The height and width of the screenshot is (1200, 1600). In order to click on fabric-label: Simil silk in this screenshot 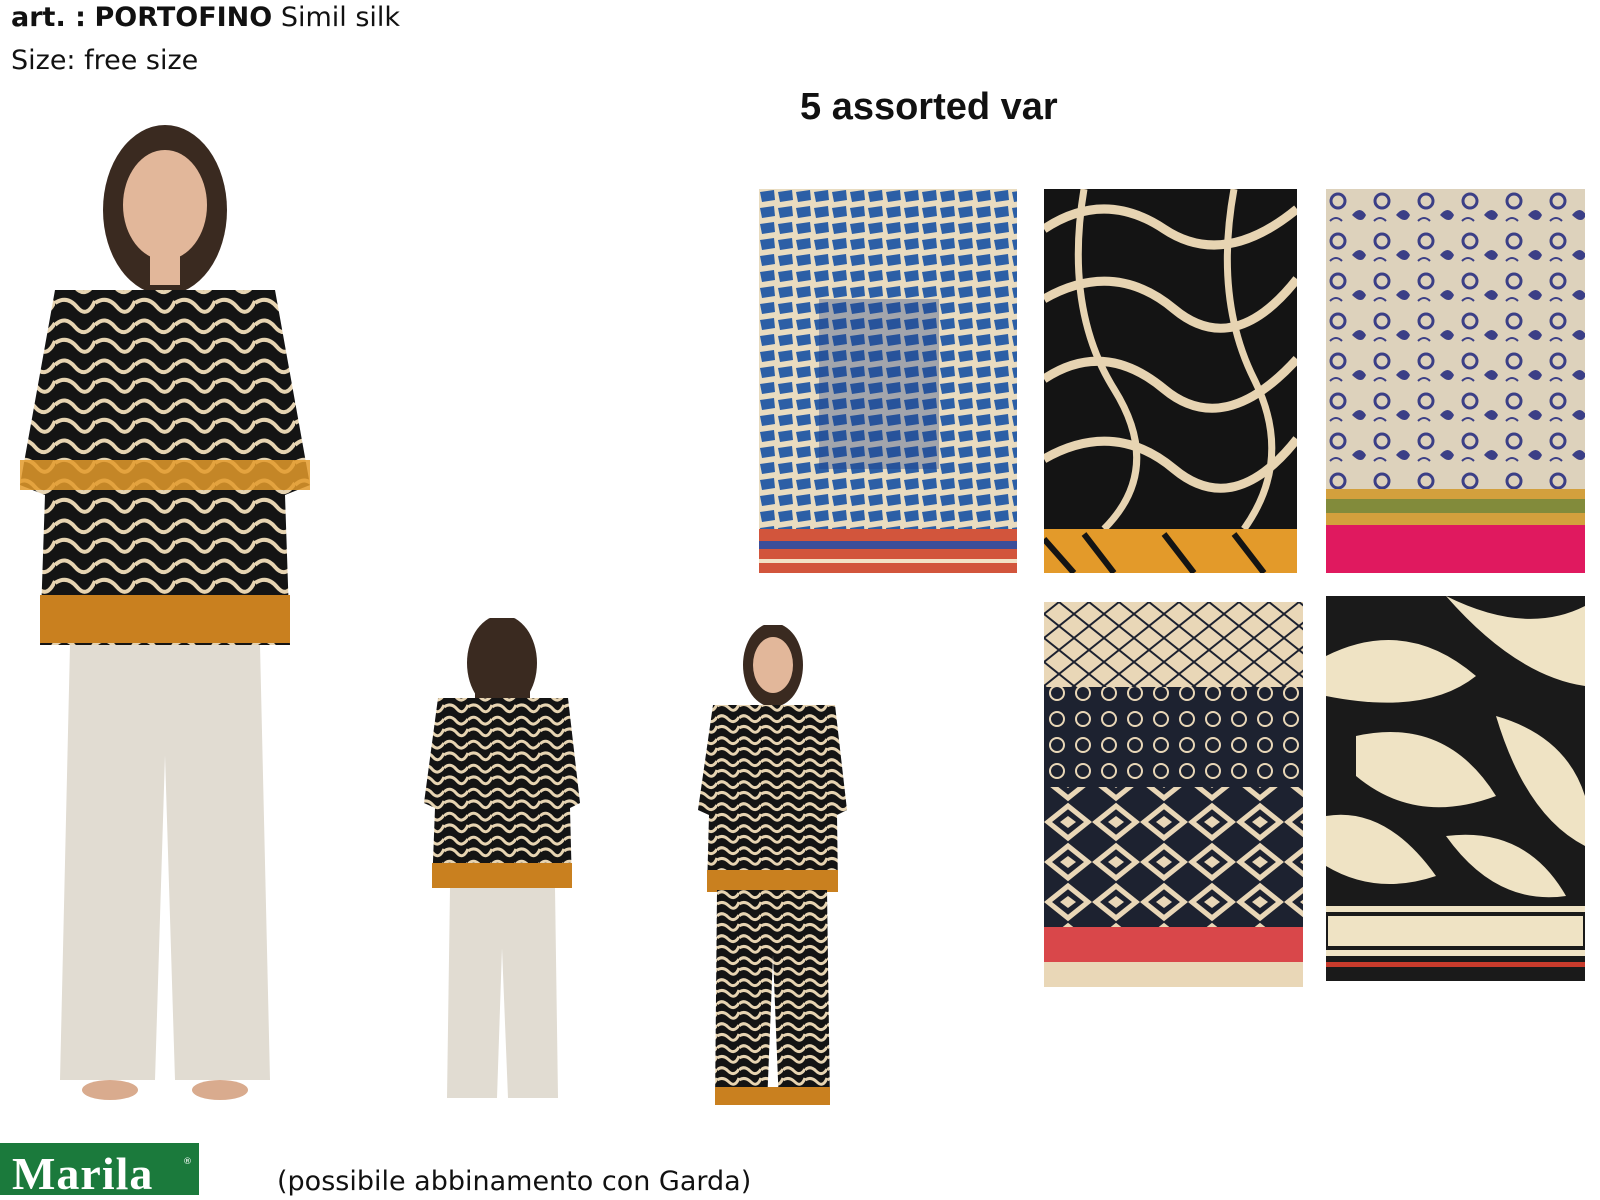, I will do `click(340, 17)`.